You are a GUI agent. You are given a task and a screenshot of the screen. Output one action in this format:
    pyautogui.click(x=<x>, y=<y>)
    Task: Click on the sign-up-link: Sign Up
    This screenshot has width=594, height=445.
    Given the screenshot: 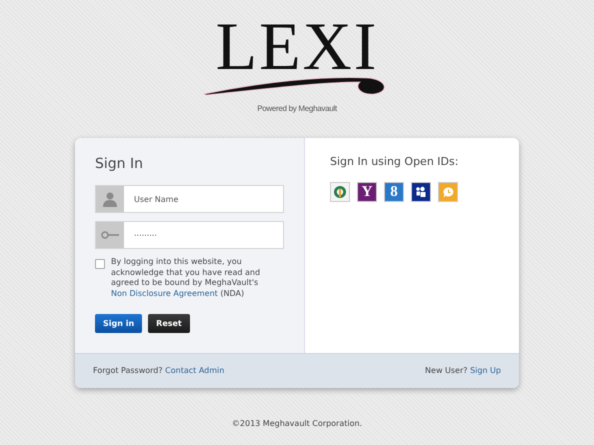 What is the action you would take?
    pyautogui.click(x=485, y=370)
    